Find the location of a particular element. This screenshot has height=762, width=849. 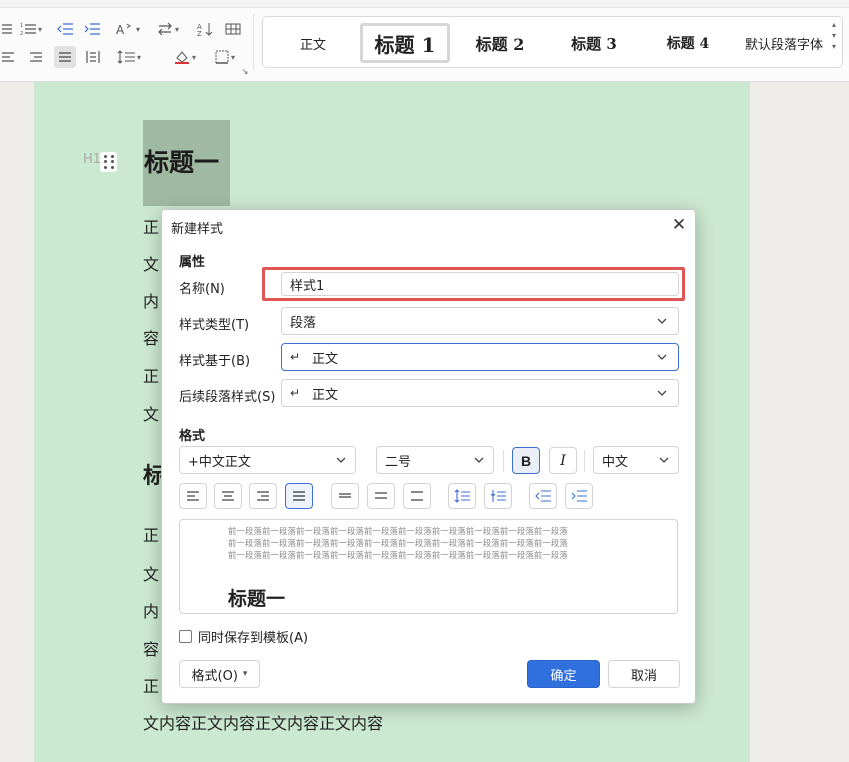

dialog-title: 新建样式 is located at coordinates (197, 229).